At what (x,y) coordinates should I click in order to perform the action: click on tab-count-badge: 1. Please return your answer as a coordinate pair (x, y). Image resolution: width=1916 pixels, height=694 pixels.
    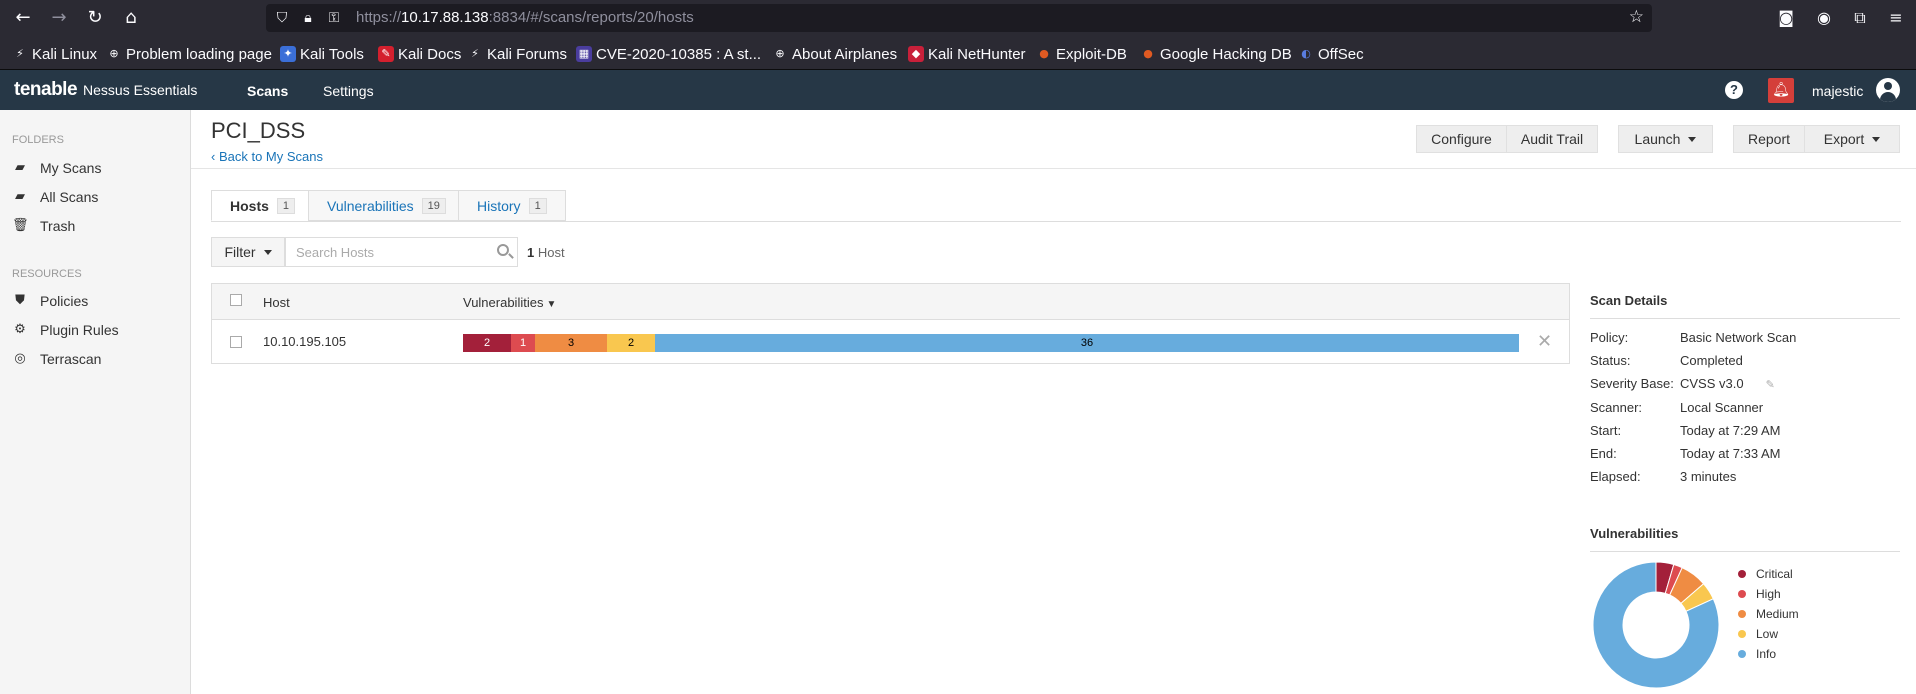
    Looking at the image, I should click on (537, 205).